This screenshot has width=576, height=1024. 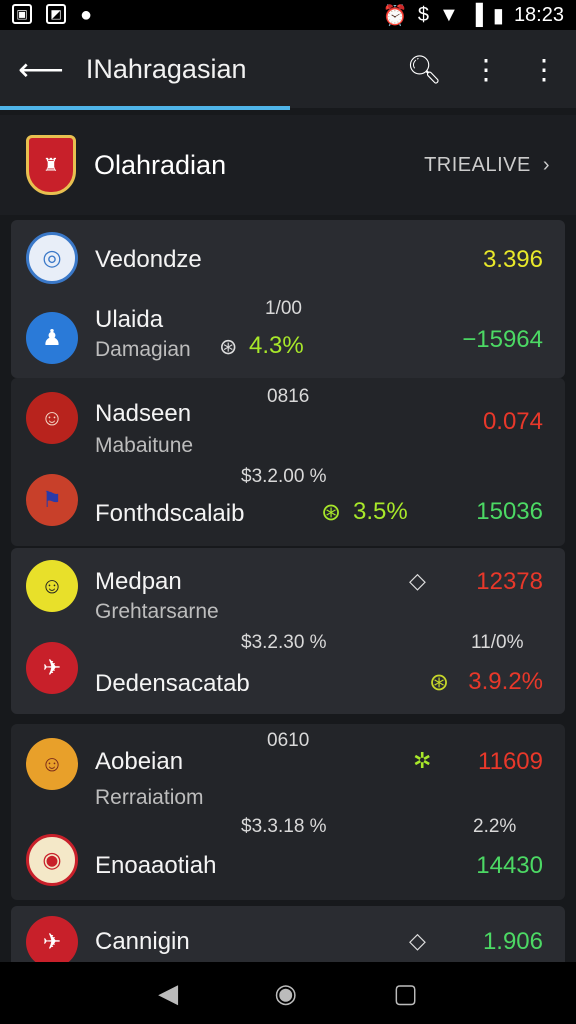 What do you see at coordinates (423, 14) in the screenshot?
I see `dollar-icon: $` at bounding box center [423, 14].